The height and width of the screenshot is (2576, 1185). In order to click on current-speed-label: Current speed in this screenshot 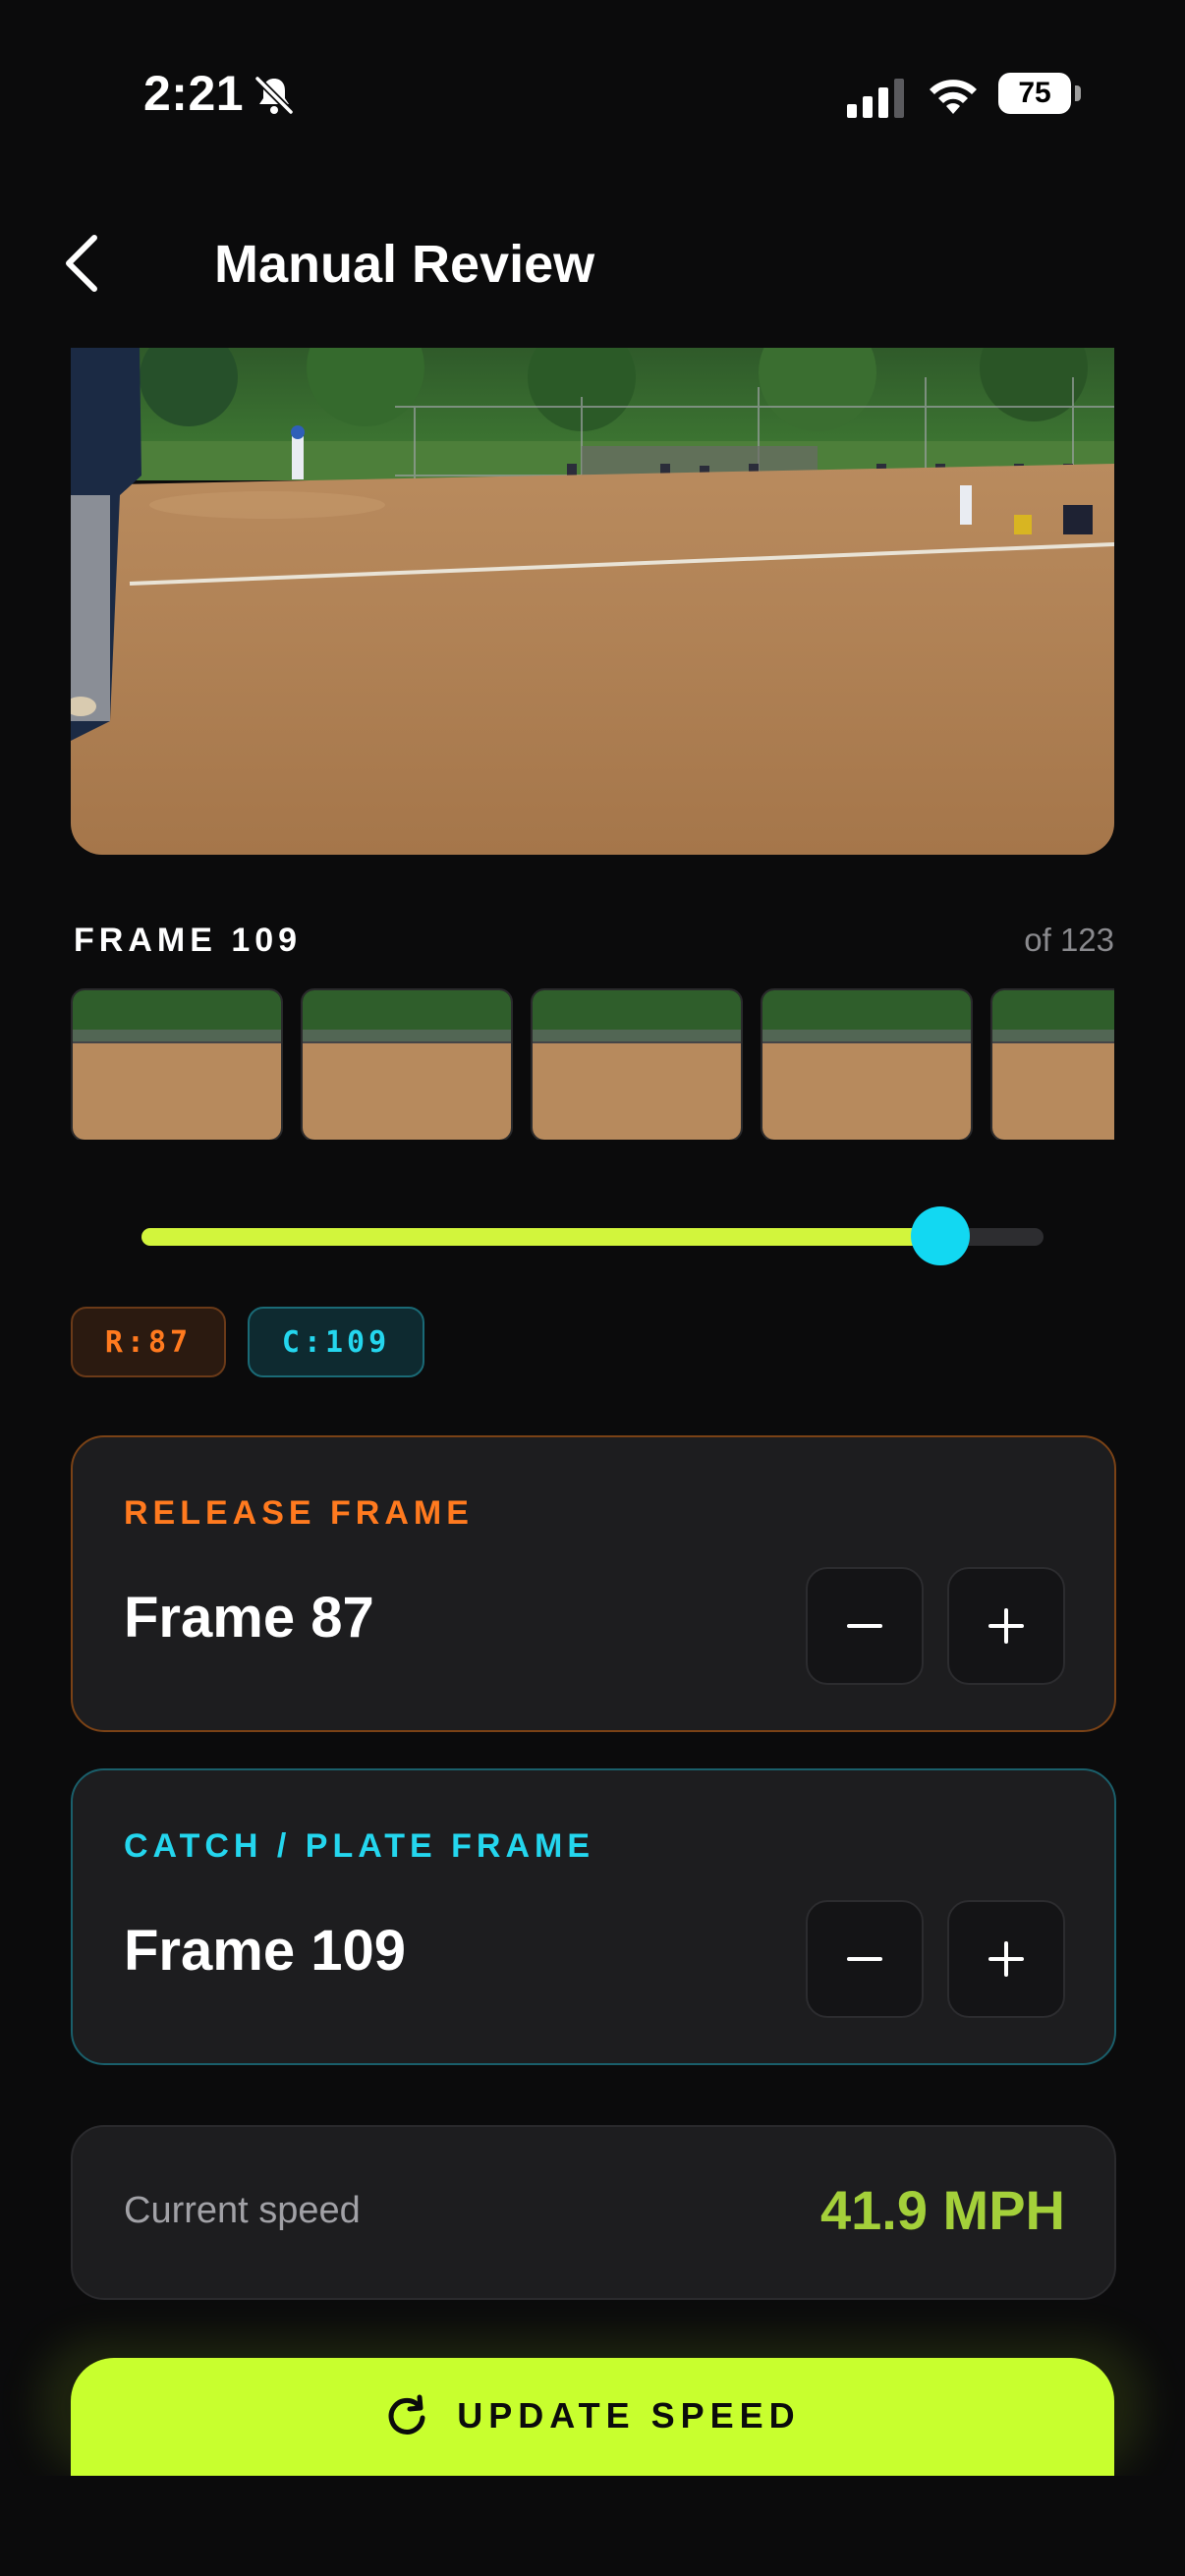, I will do `click(243, 2210)`.